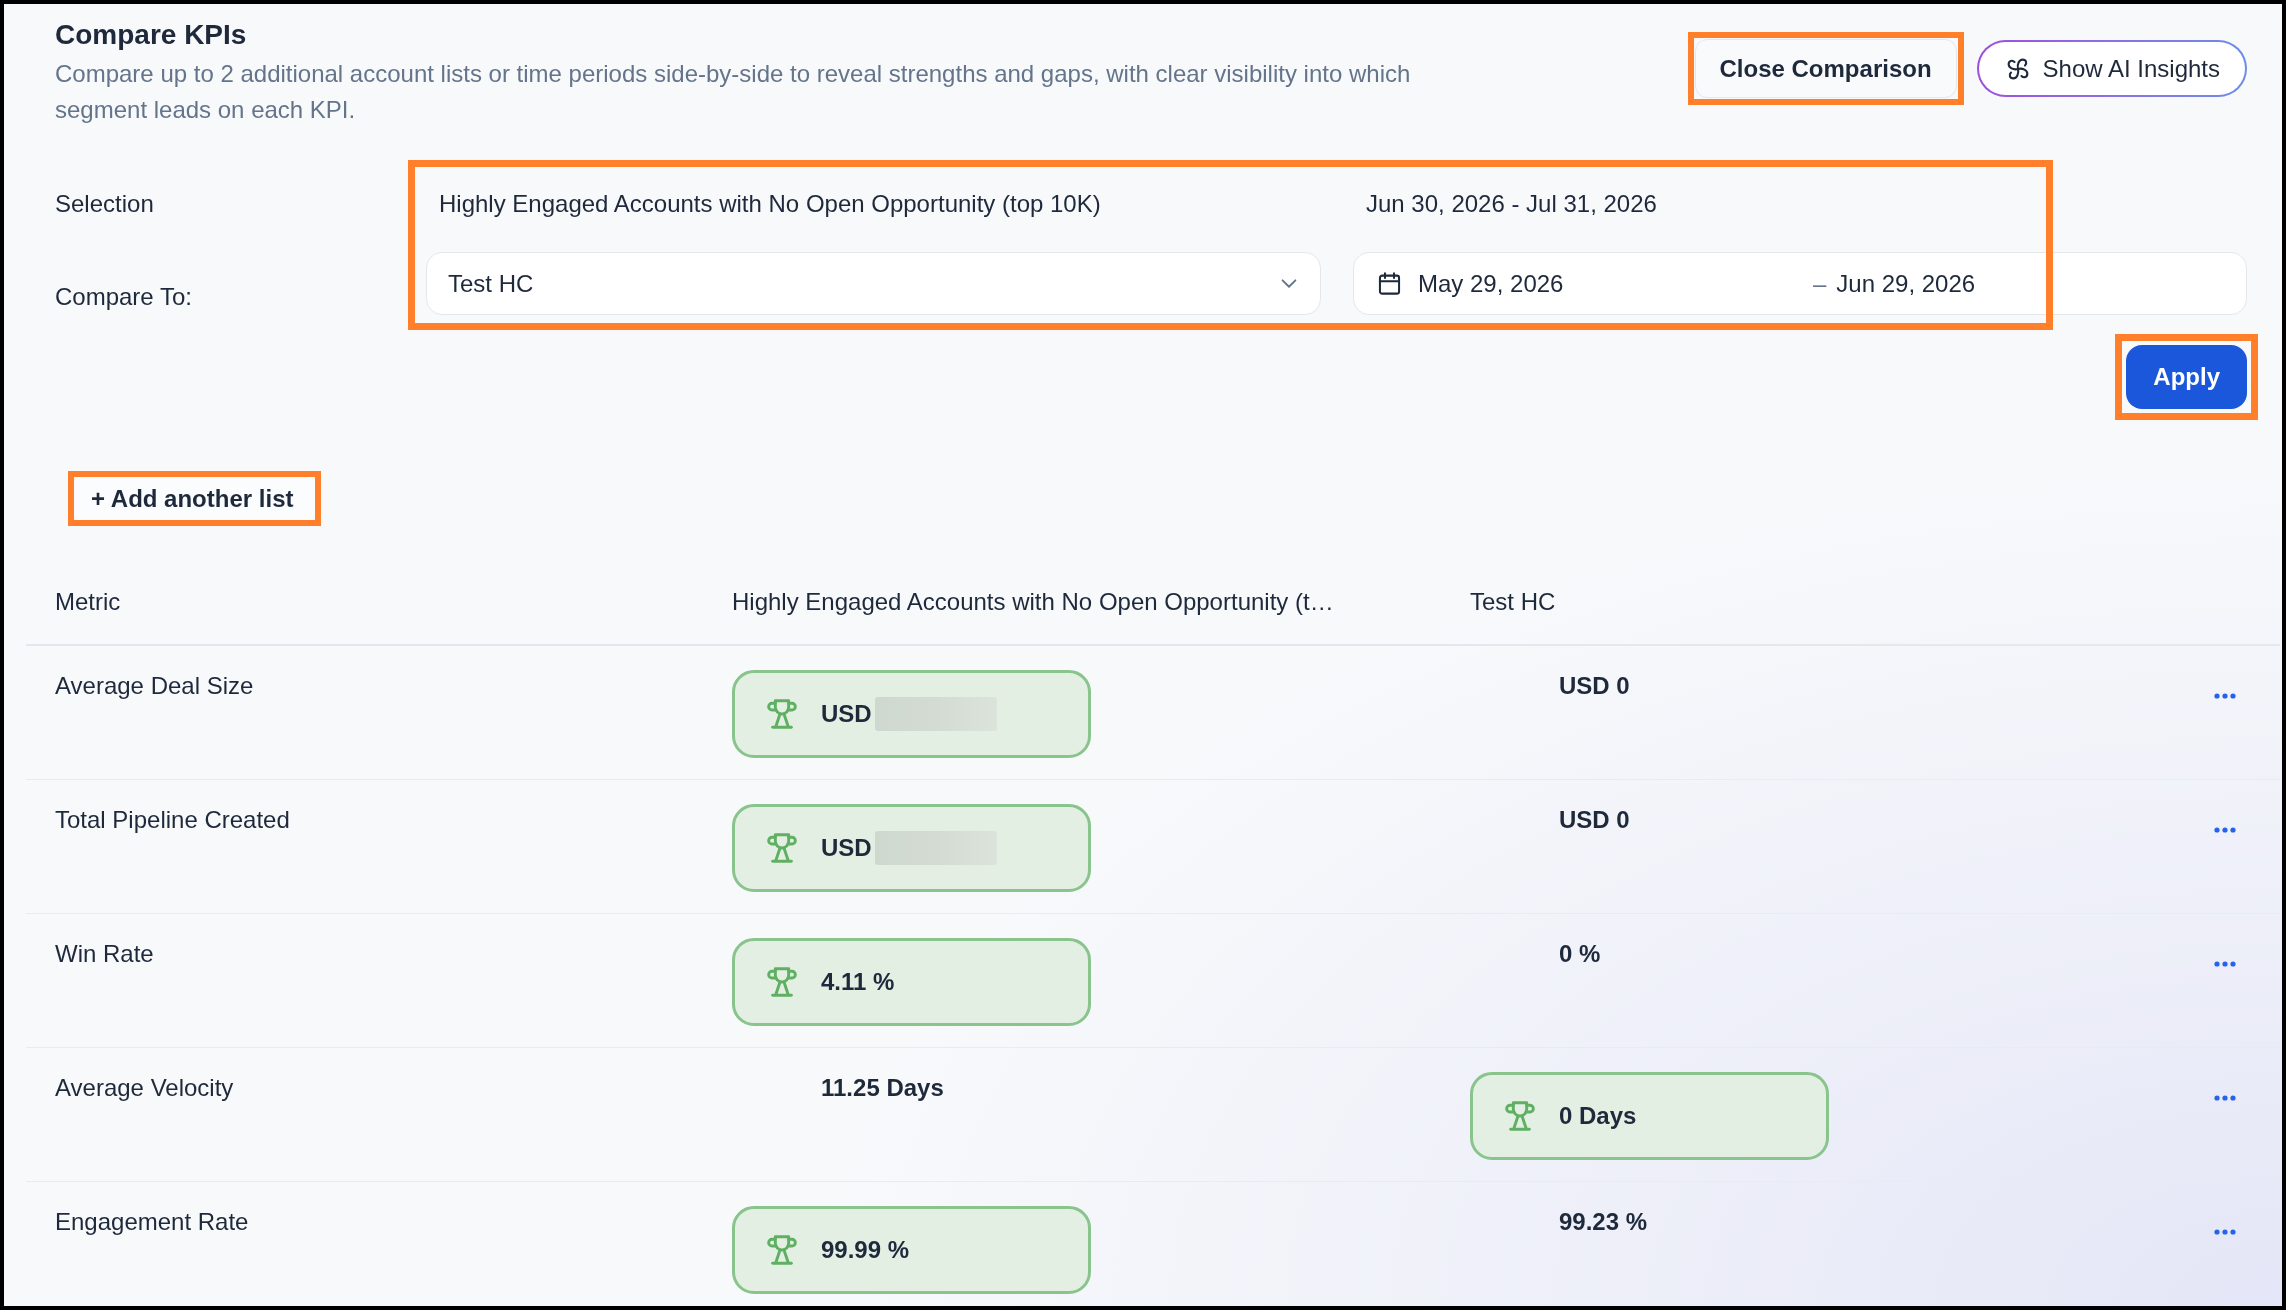 This screenshot has width=2286, height=1310. What do you see at coordinates (1491, 283) in the screenshot?
I see `start-date: May 29, 2026` at bounding box center [1491, 283].